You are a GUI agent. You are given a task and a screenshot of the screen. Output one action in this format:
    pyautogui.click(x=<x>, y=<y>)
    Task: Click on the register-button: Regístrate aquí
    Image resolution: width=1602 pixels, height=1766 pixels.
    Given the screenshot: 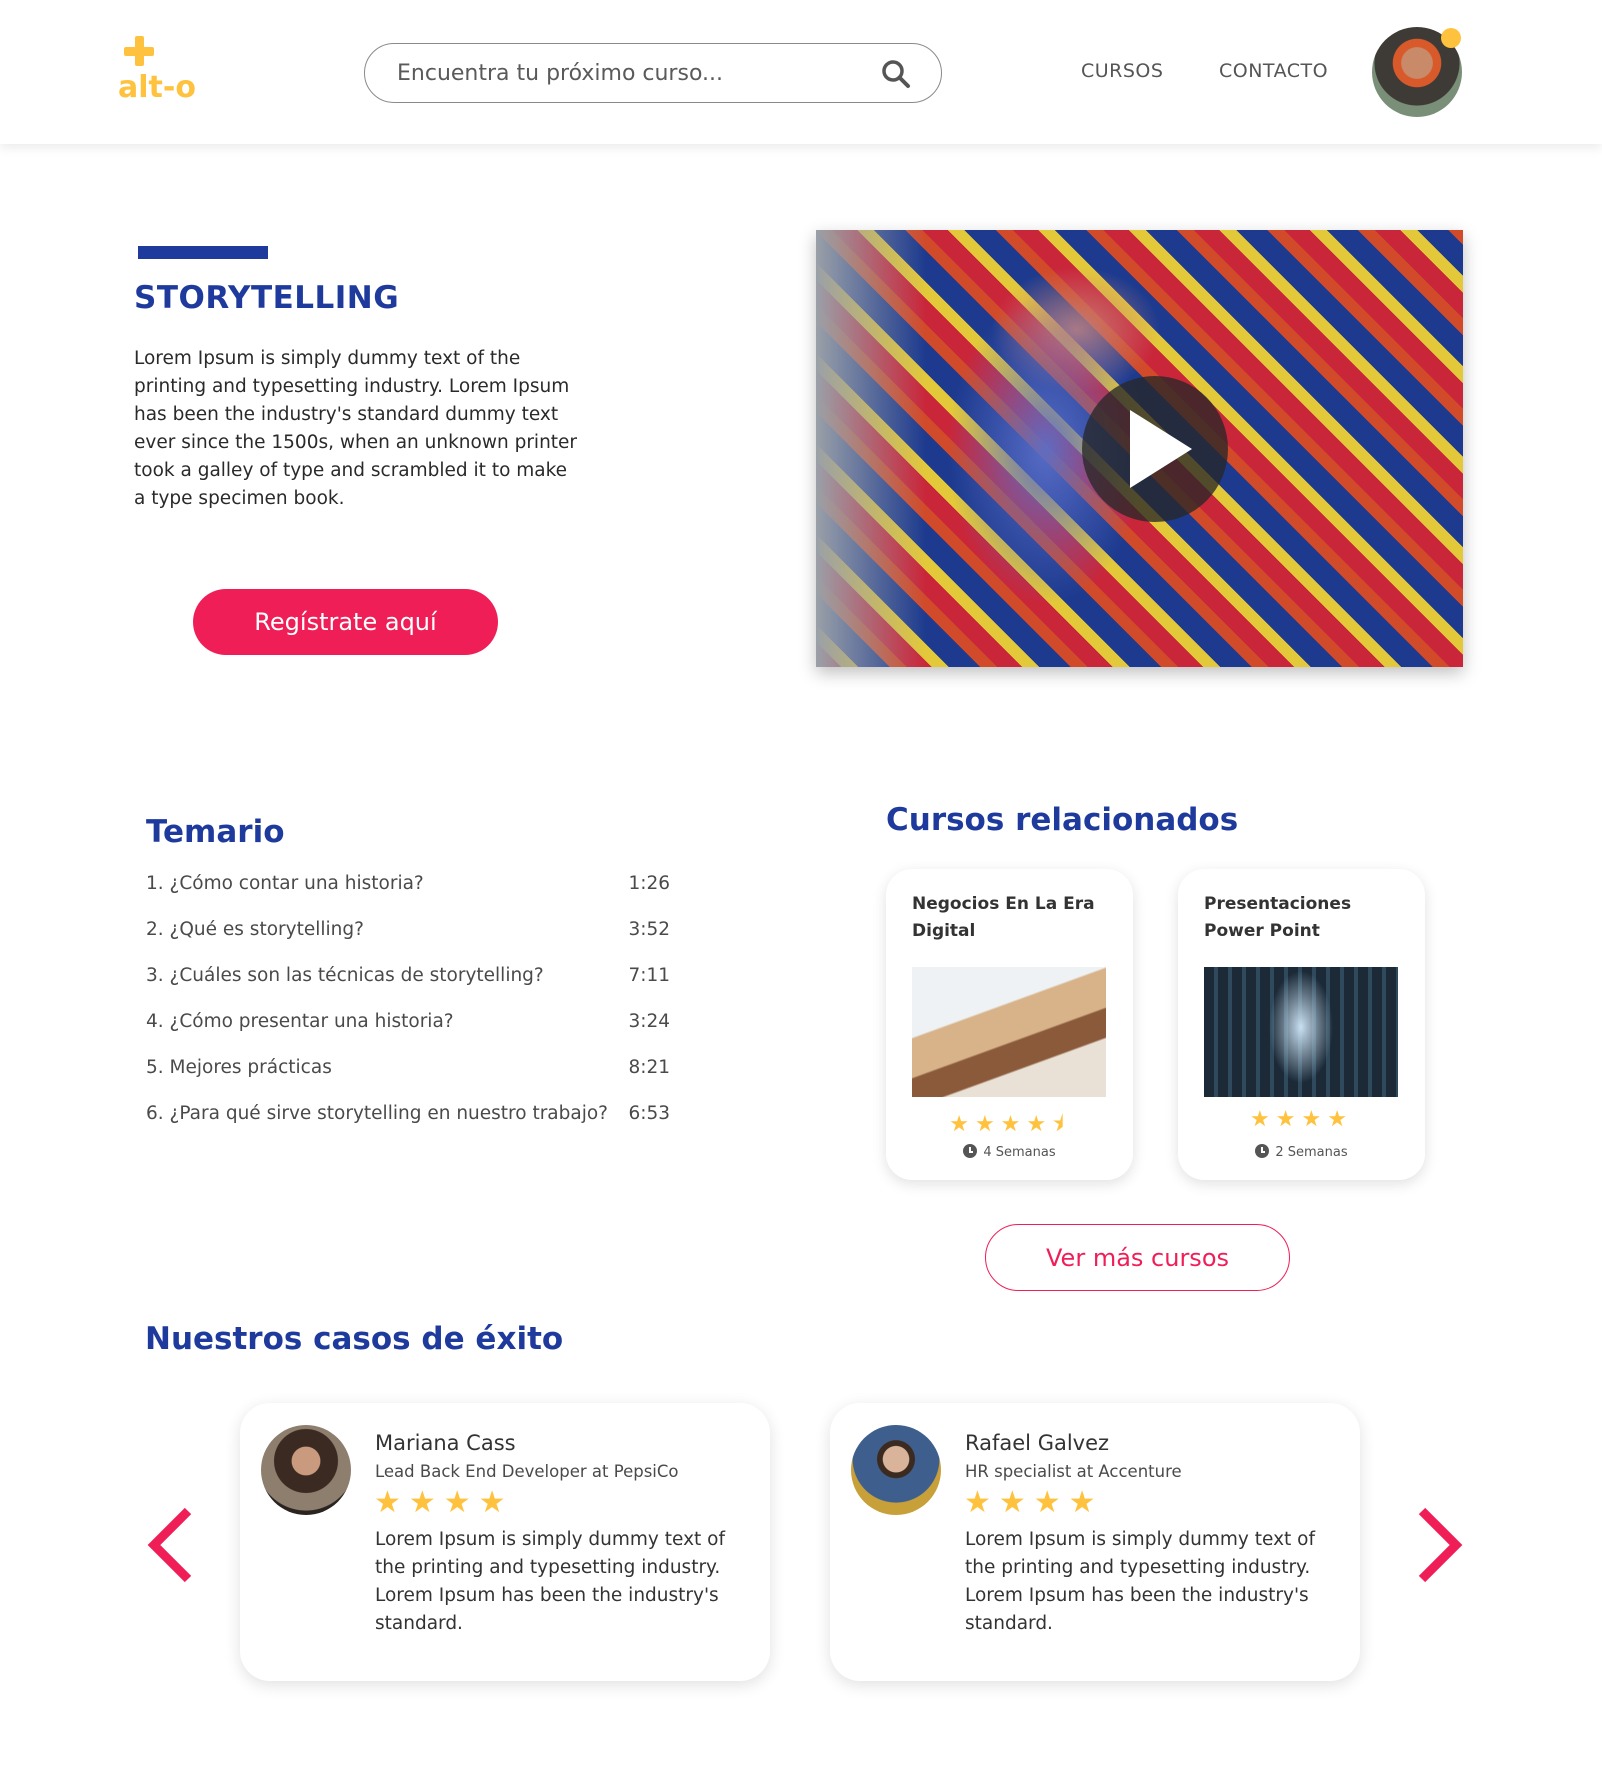 What is the action you would take?
    pyautogui.click(x=345, y=622)
    